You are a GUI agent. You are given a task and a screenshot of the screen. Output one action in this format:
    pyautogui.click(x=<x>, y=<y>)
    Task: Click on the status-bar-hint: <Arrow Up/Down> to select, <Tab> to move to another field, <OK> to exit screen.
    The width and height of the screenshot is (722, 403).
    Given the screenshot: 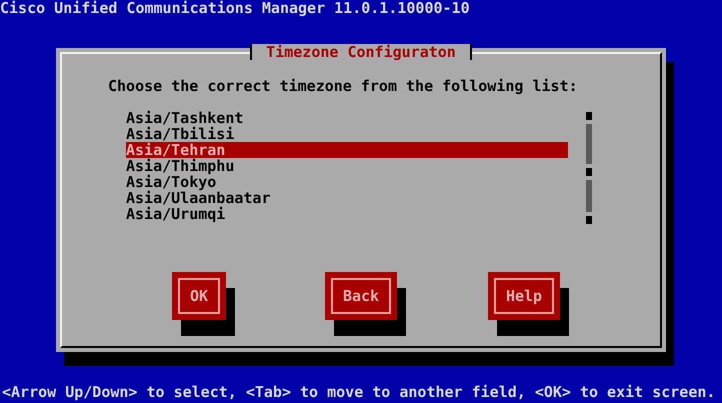 What is the action you would take?
    pyautogui.click(x=359, y=392)
    